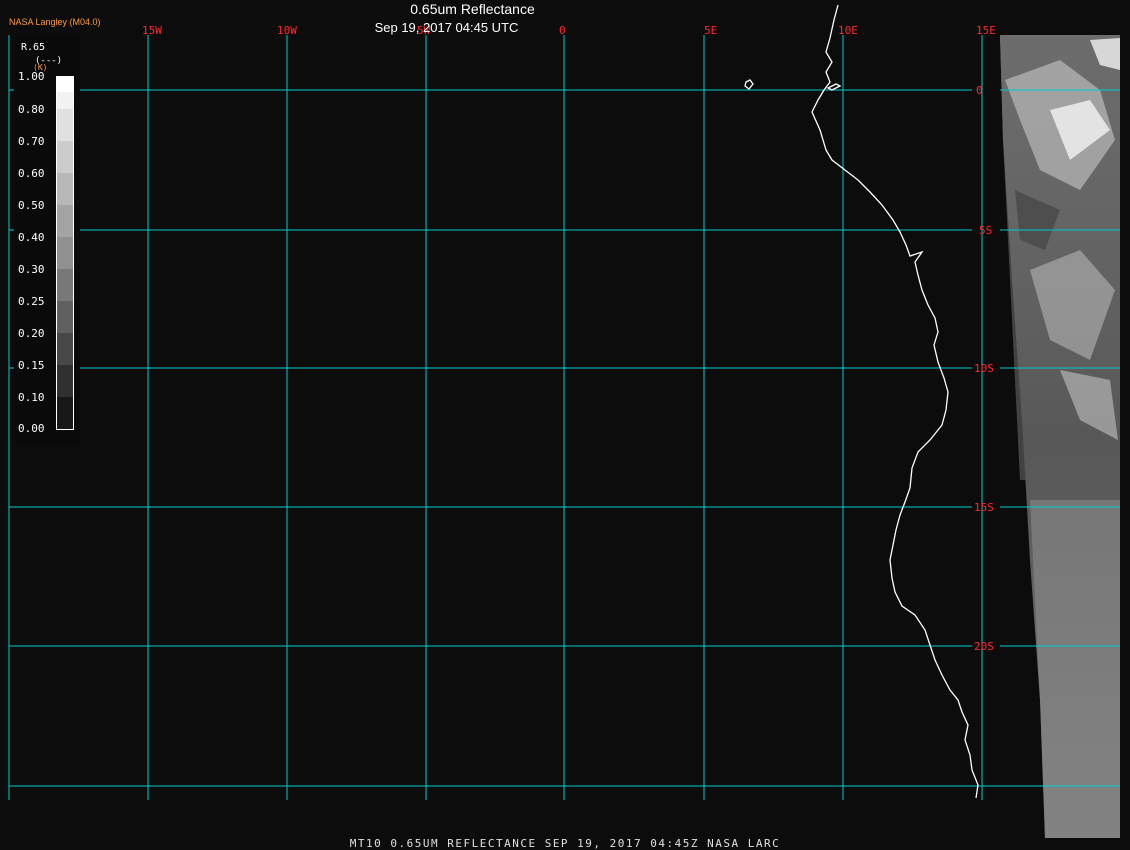 The height and width of the screenshot is (850, 1130). Describe the element at coordinates (31, 76) in the screenshot. I see `legend-tick: 1.00` at that location.